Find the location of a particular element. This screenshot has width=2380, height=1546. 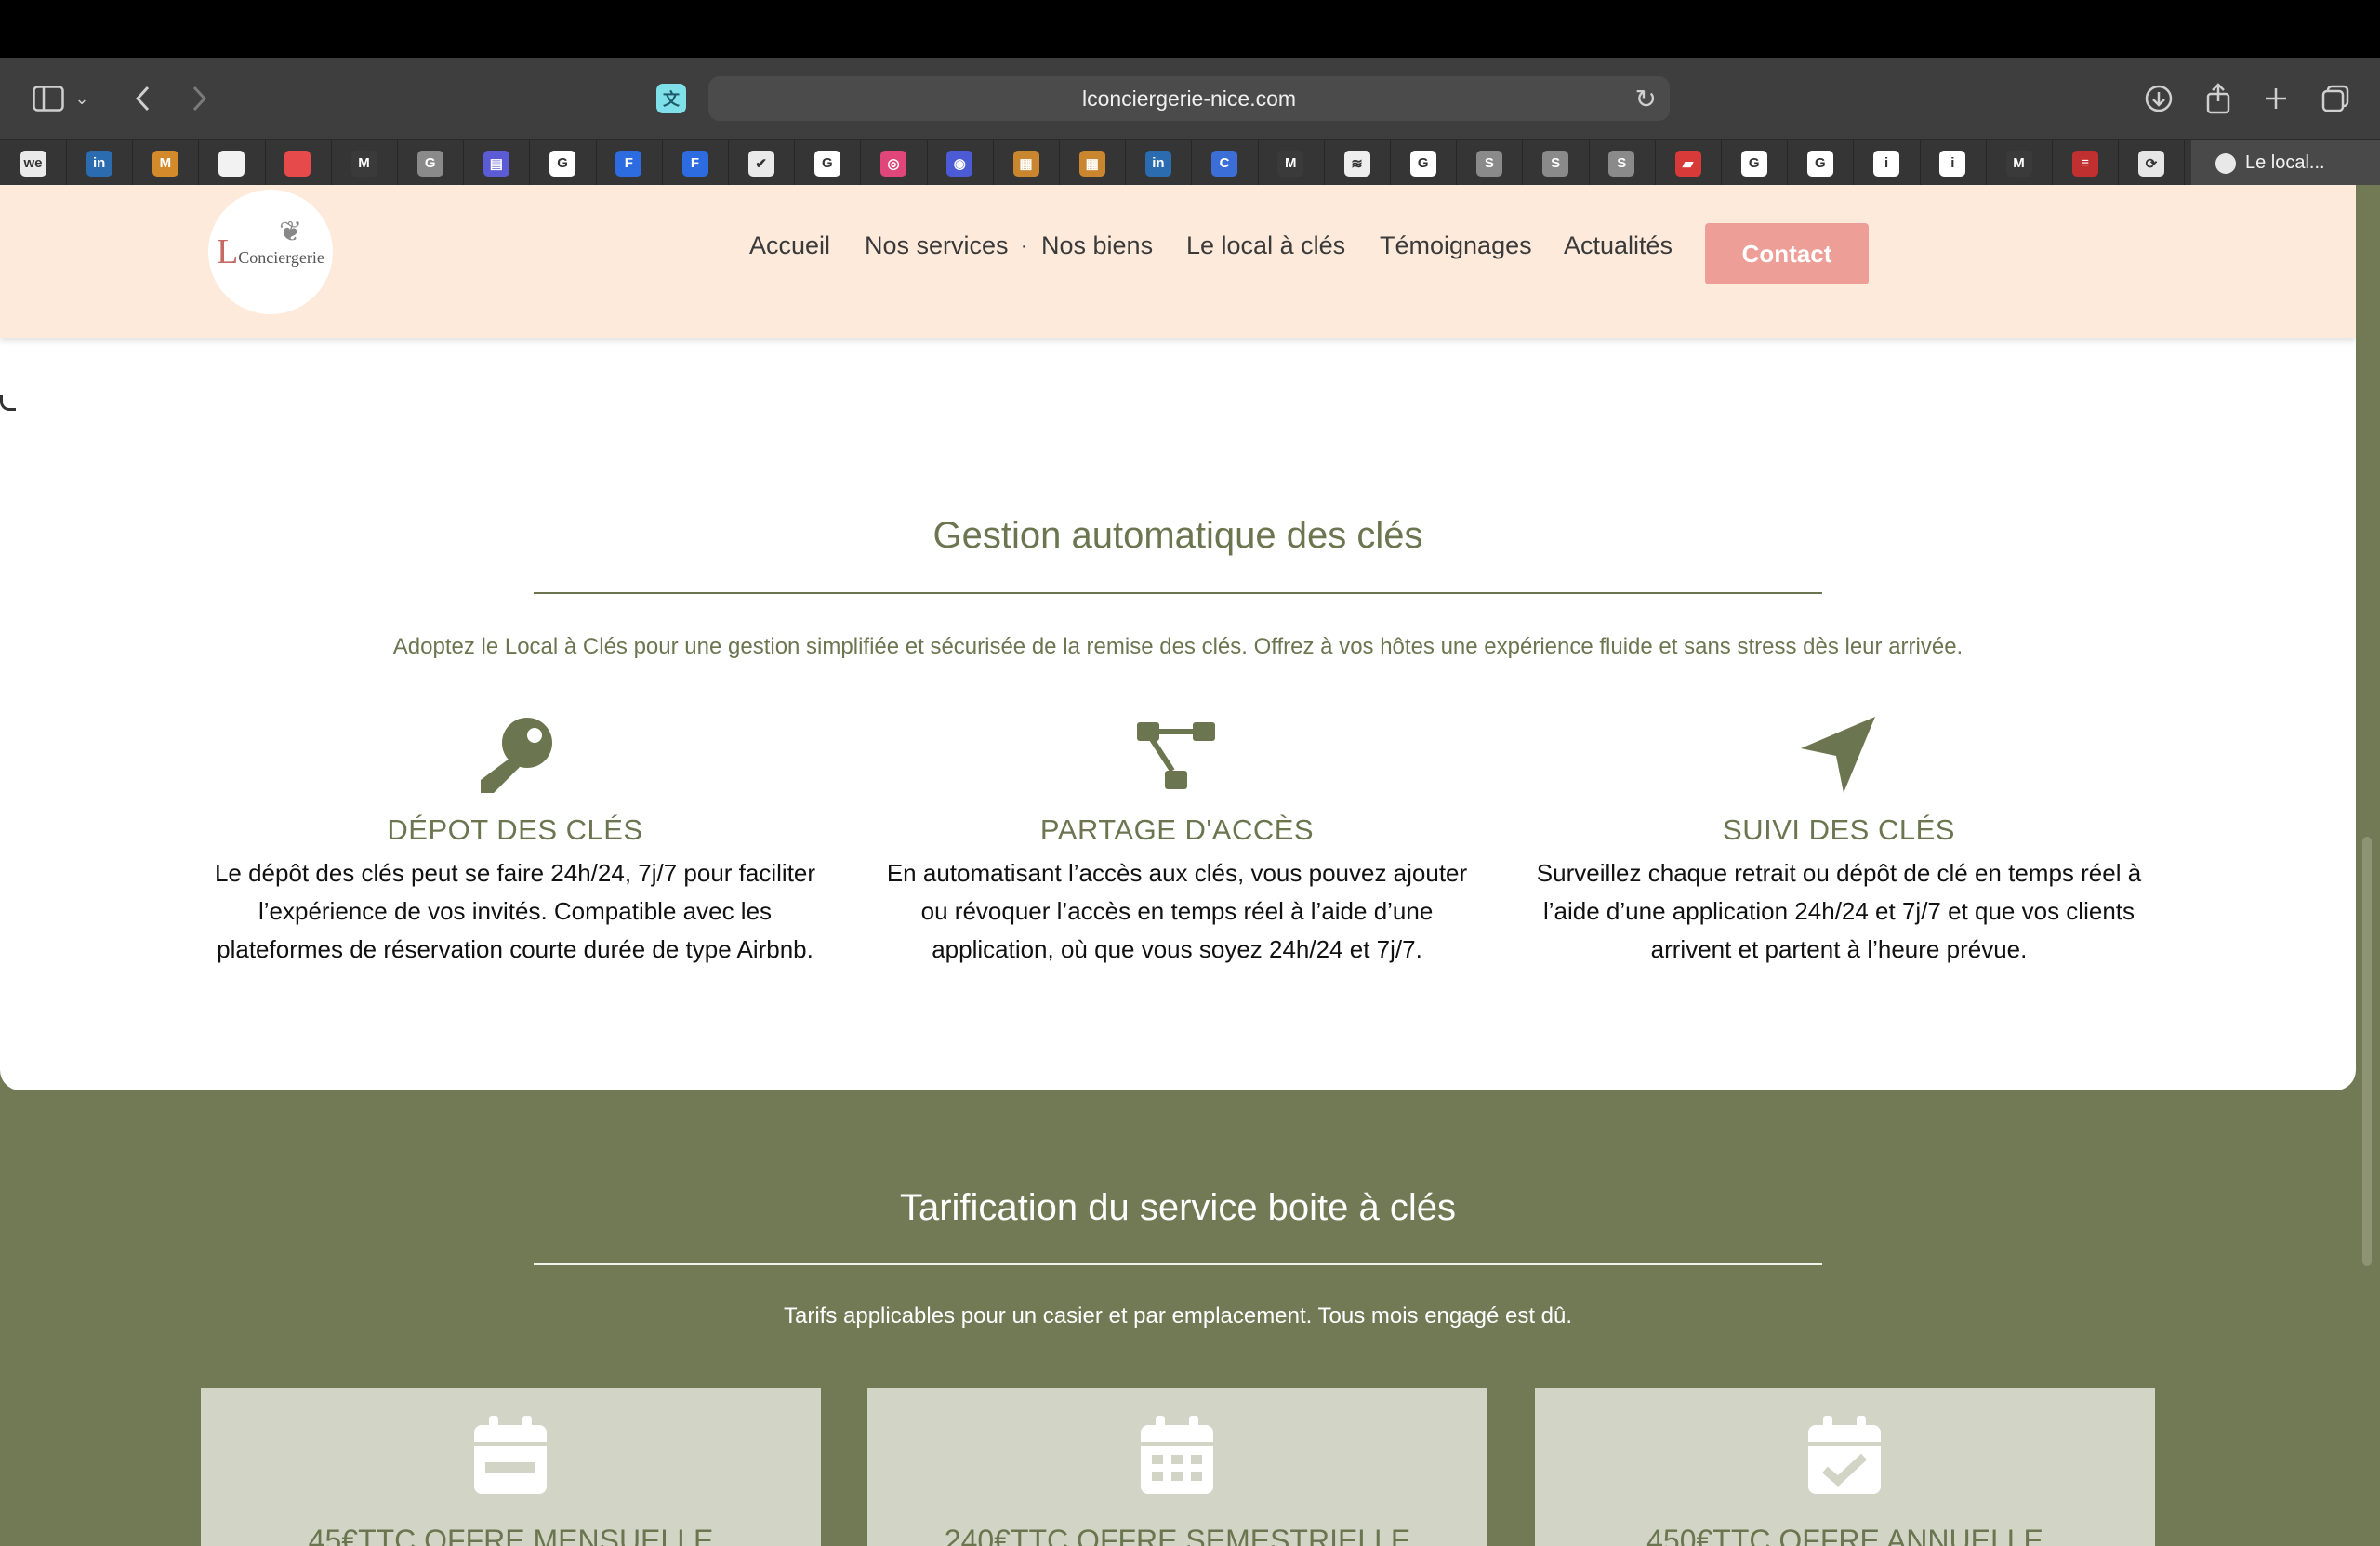

favorite-print-icon: ▤ is located at coordinates (497, 163).